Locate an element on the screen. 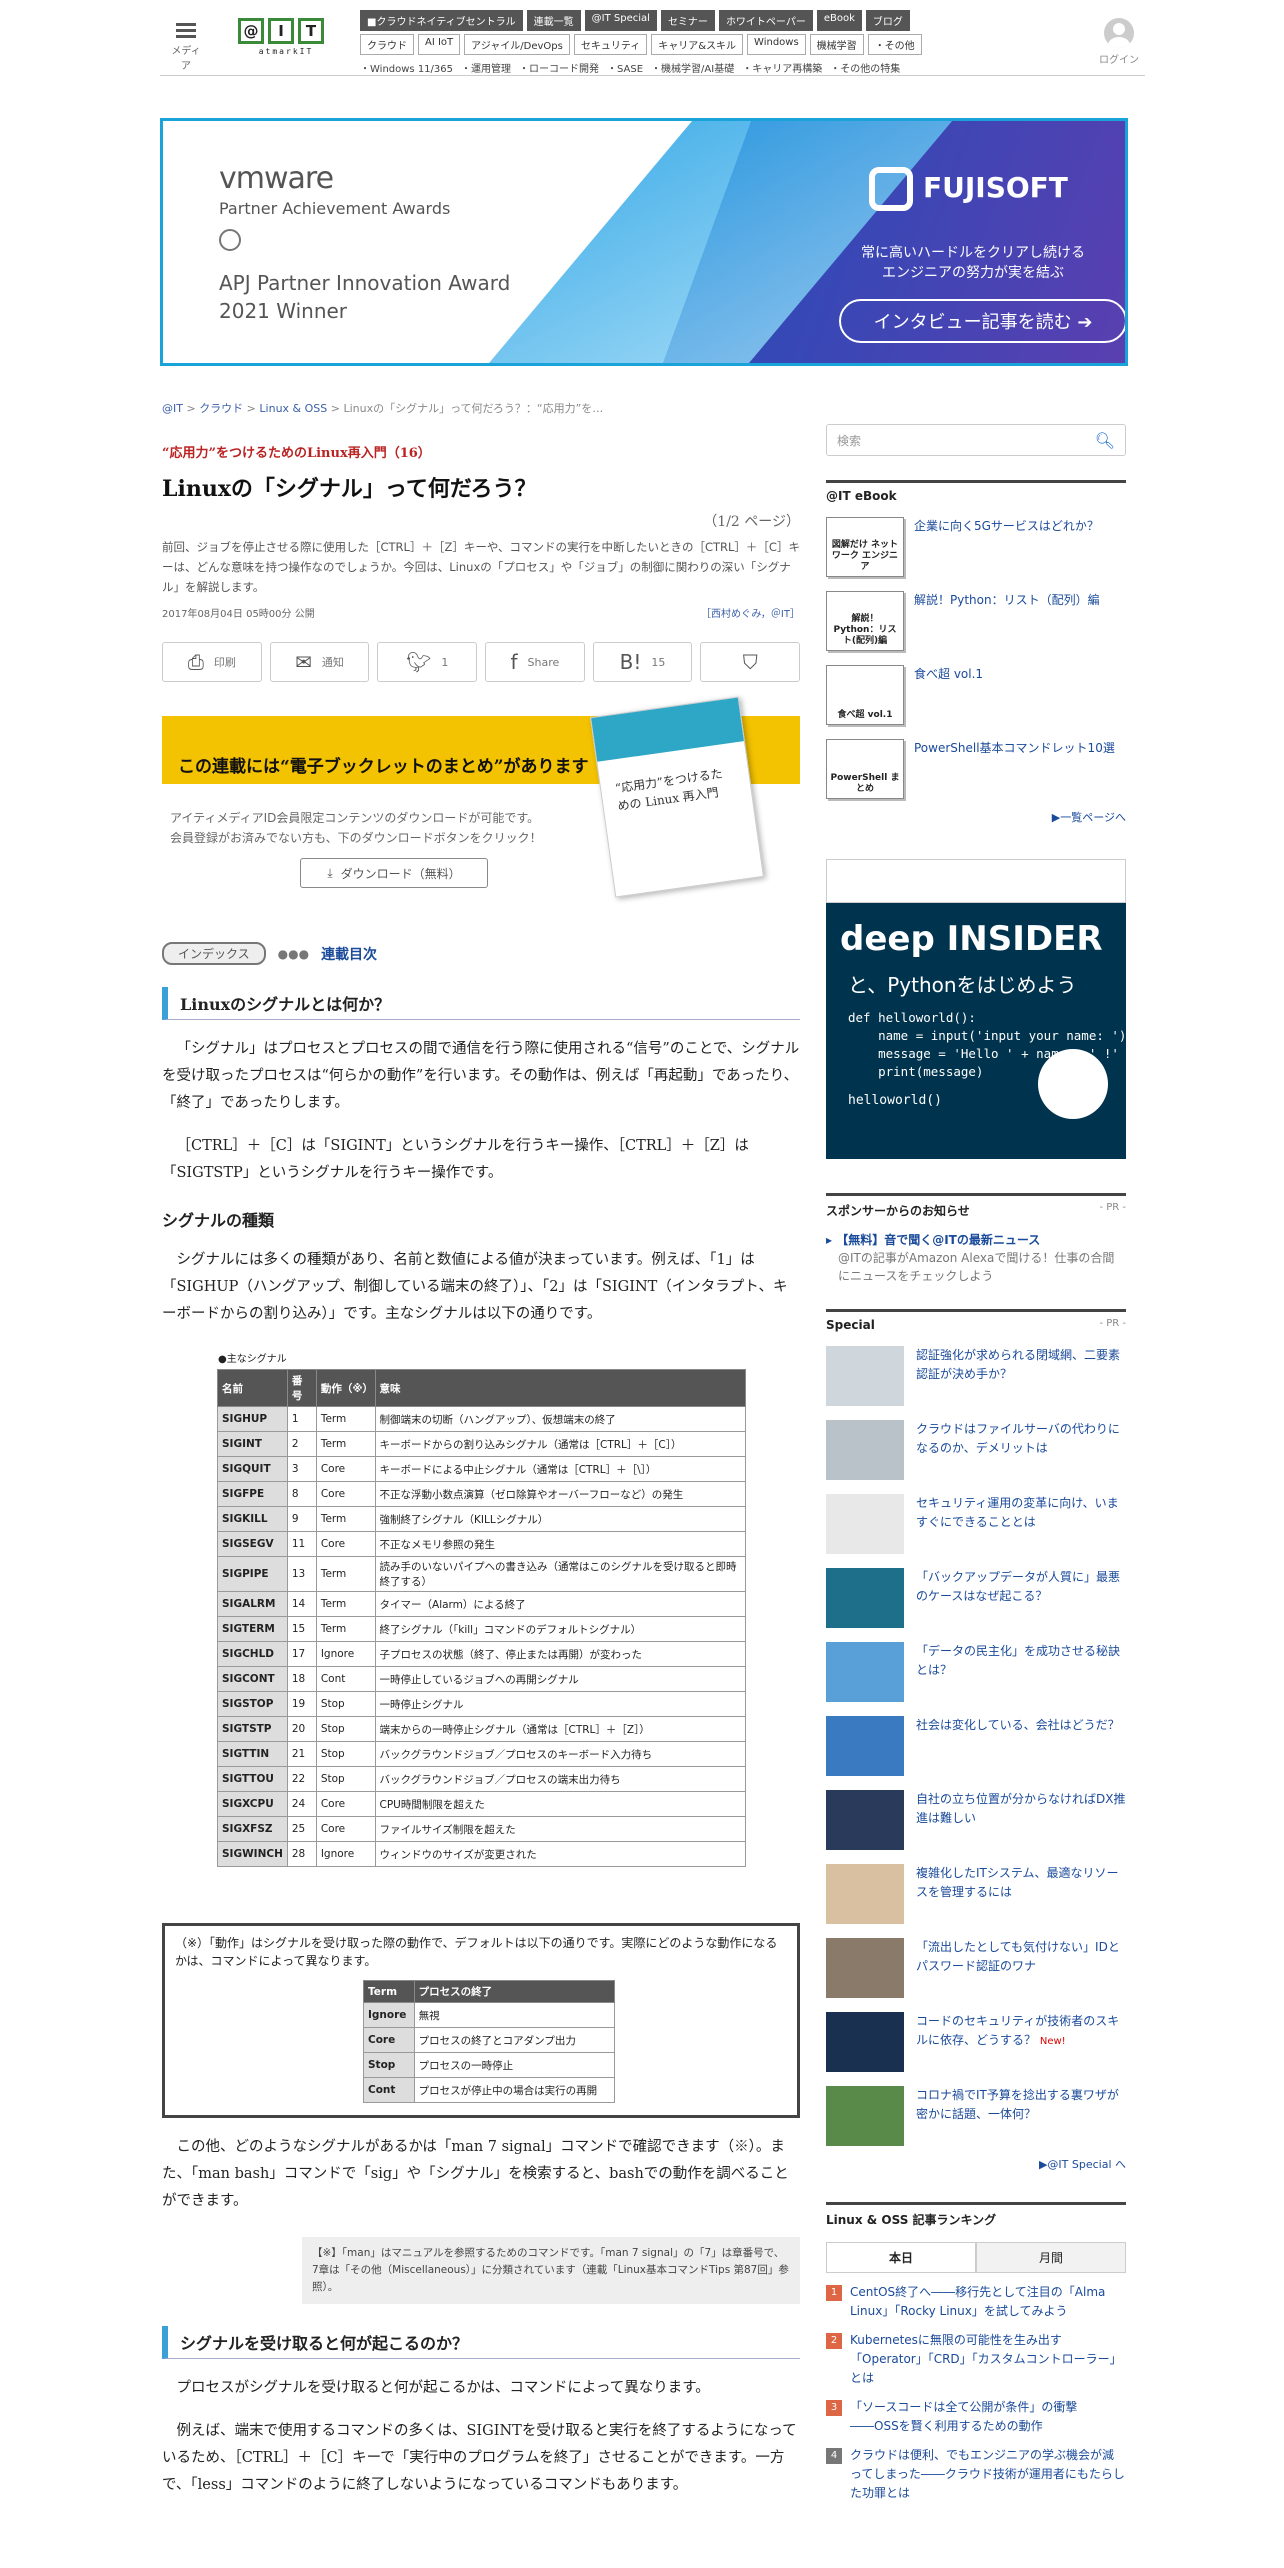  ebook-thumbnail: PowerShell まとめ is located at coordinates (865, 769).